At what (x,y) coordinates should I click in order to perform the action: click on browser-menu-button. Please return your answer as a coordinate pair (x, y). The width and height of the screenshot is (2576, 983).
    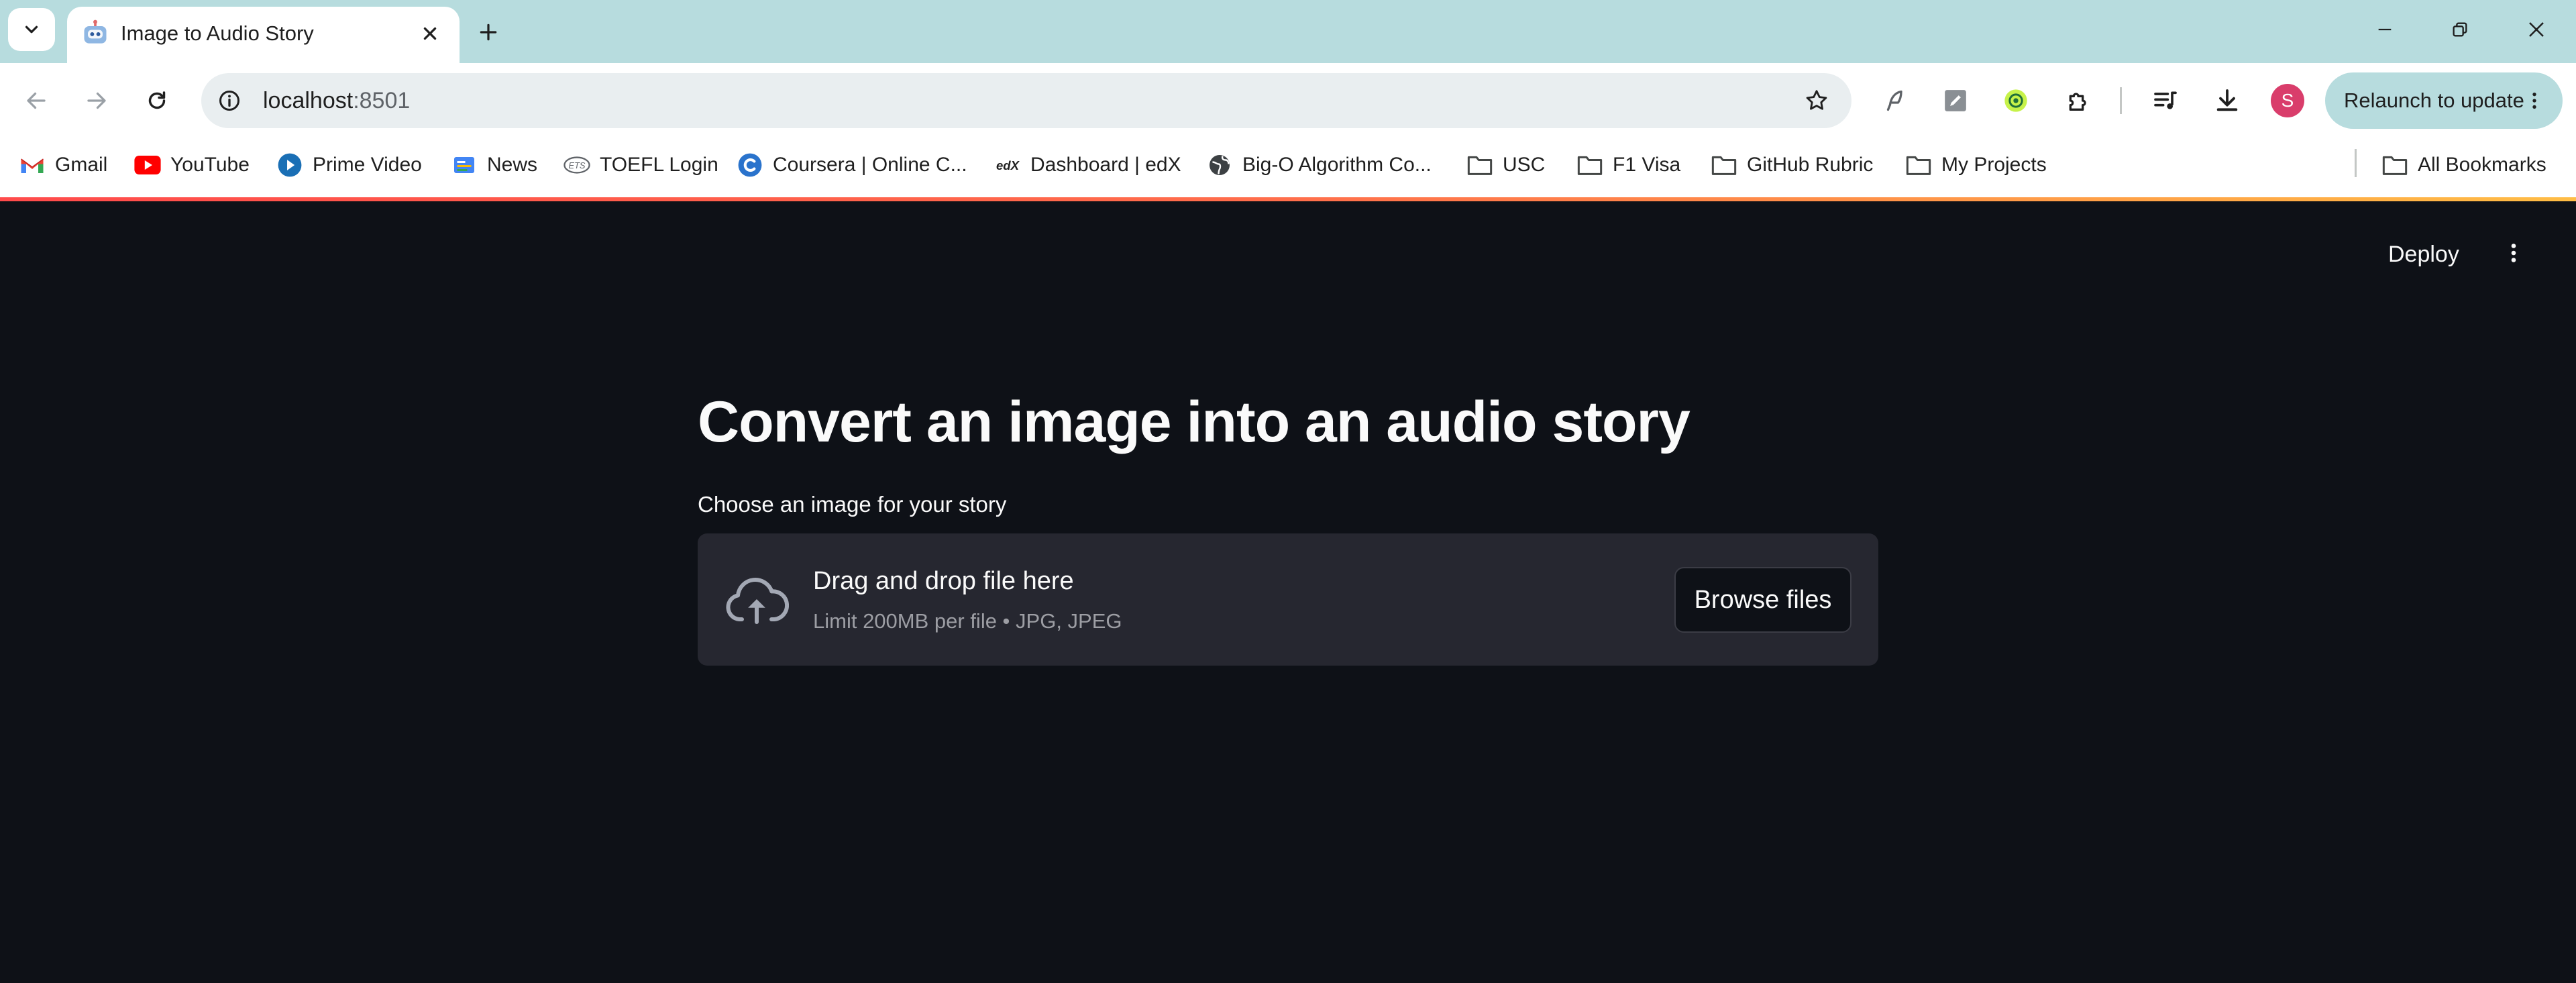
    Looking at the image, I should click on (2534, 100).